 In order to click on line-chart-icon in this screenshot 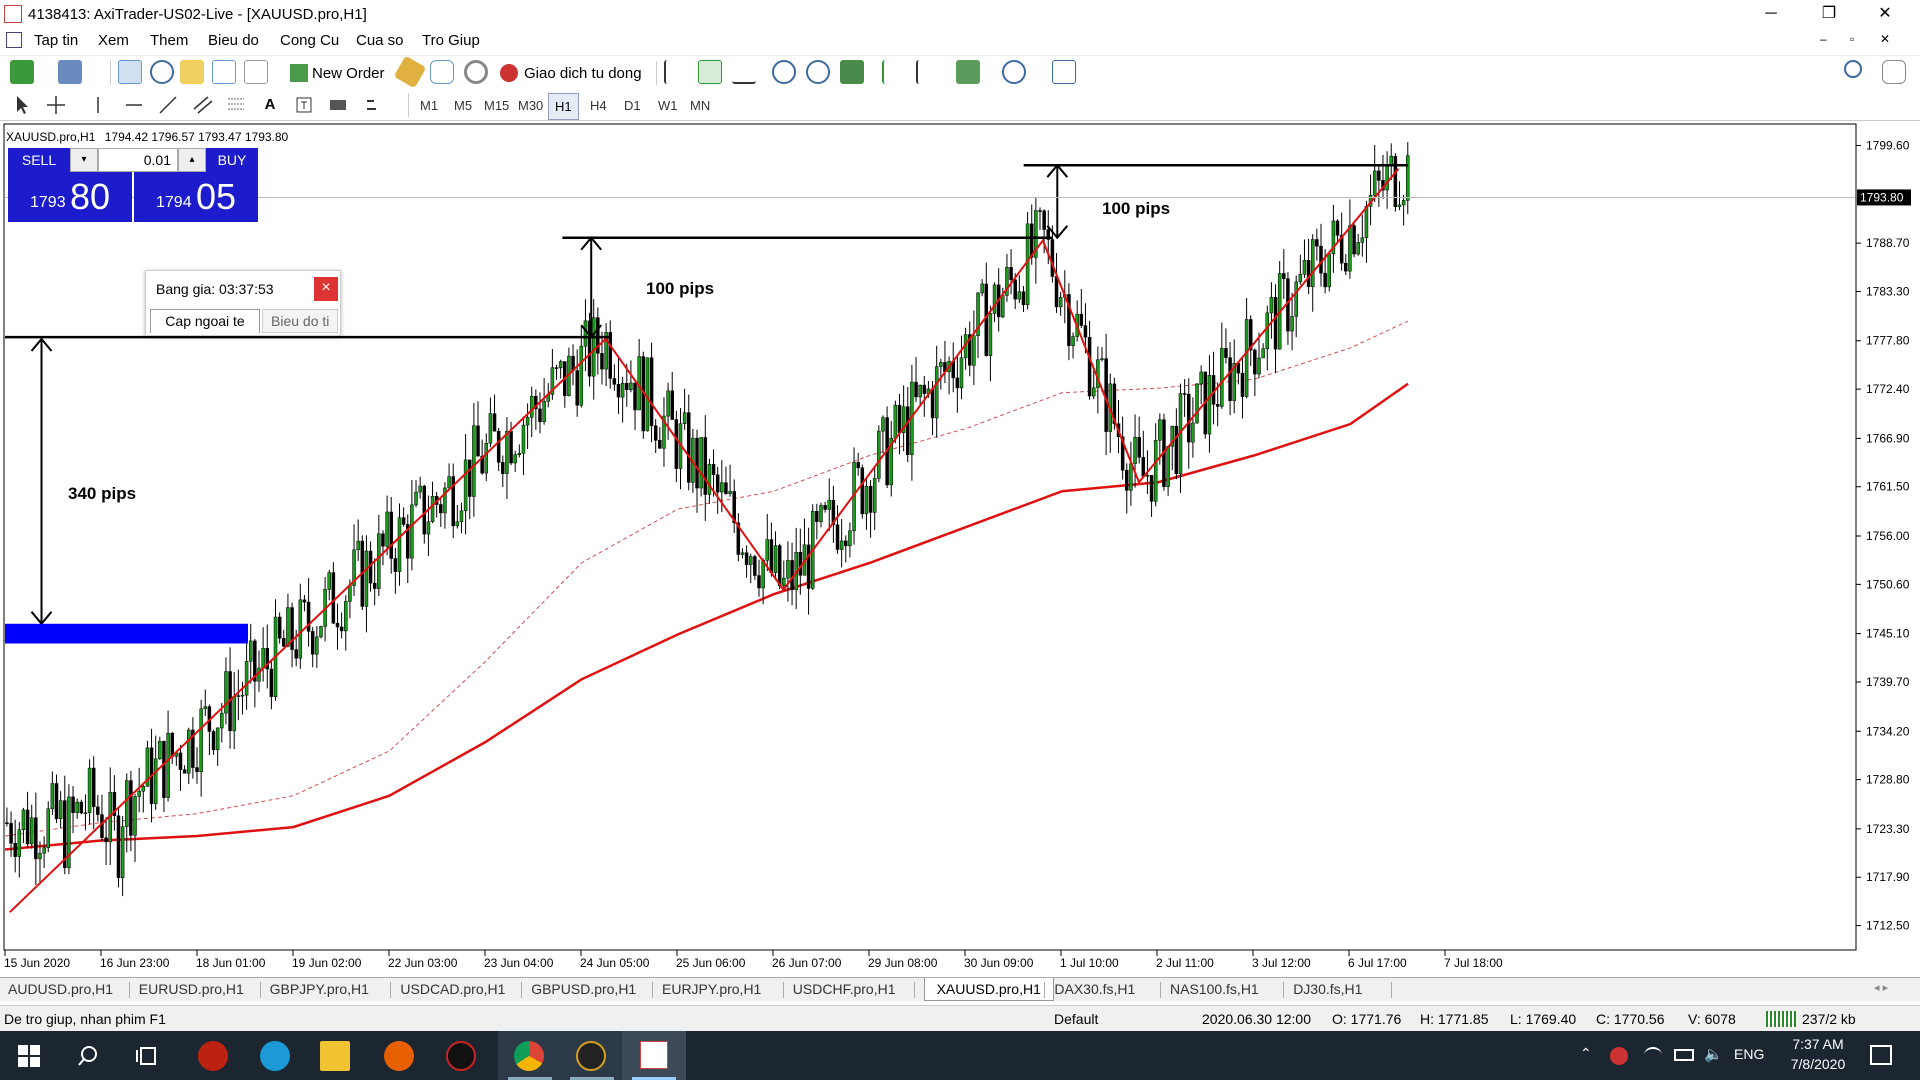, I will do `click(744, 72)`.